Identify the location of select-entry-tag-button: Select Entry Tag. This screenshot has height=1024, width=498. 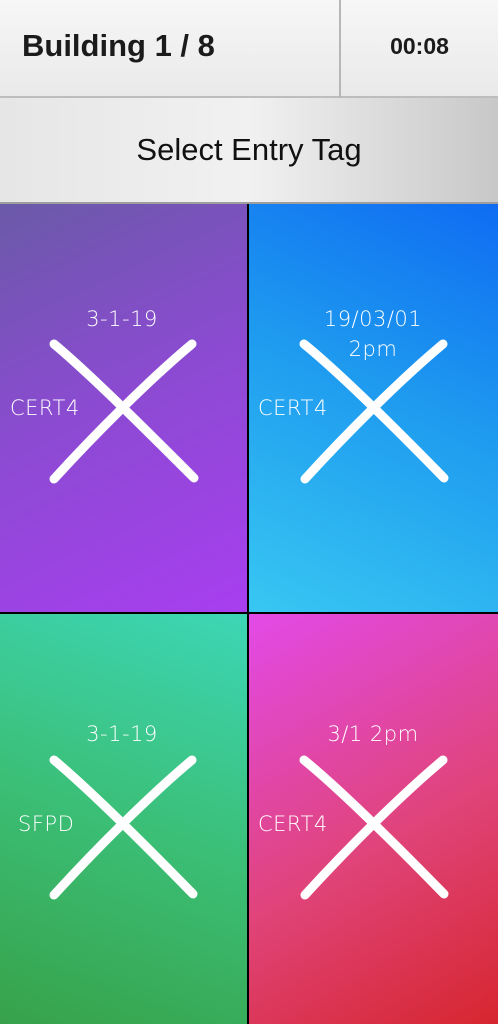
(249, 151).